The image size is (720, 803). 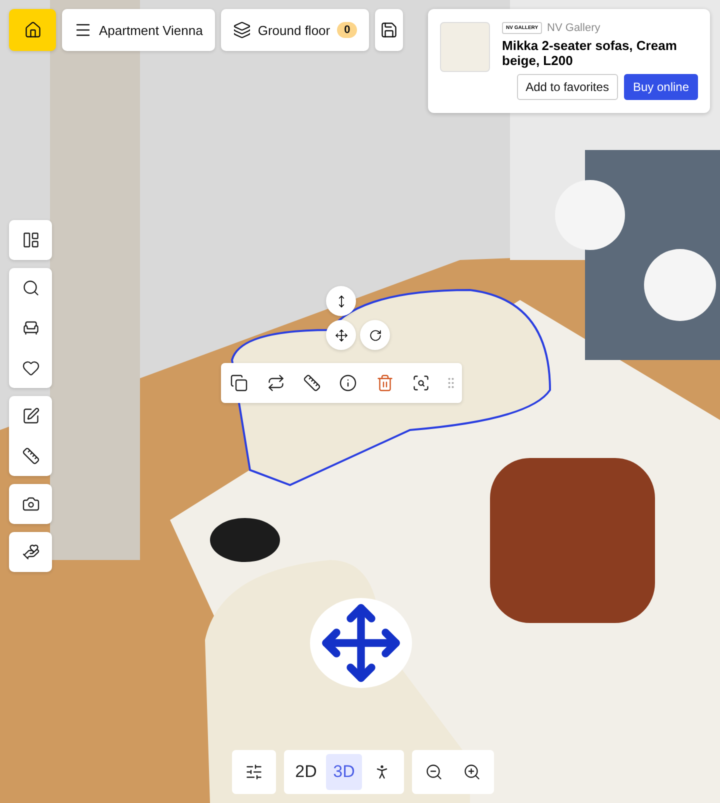 What do you see at coordinates (573, 28) in the screenshot?
I see `brand-name: NV Gallery` at bounding box center [573, 28].